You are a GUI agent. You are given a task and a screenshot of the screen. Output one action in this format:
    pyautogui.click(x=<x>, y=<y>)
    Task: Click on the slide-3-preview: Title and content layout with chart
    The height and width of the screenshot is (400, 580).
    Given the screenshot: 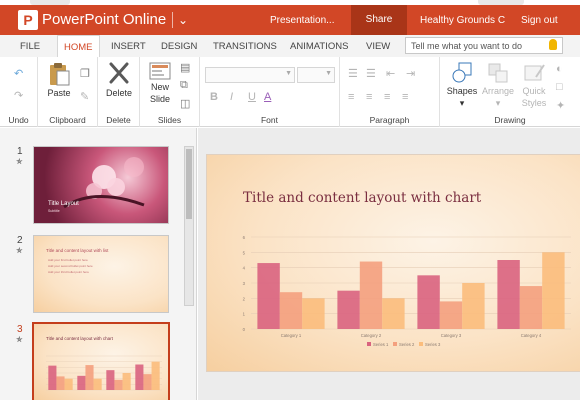 What is the action you would take?
    pyautogui.click(x=101, y=361)
    